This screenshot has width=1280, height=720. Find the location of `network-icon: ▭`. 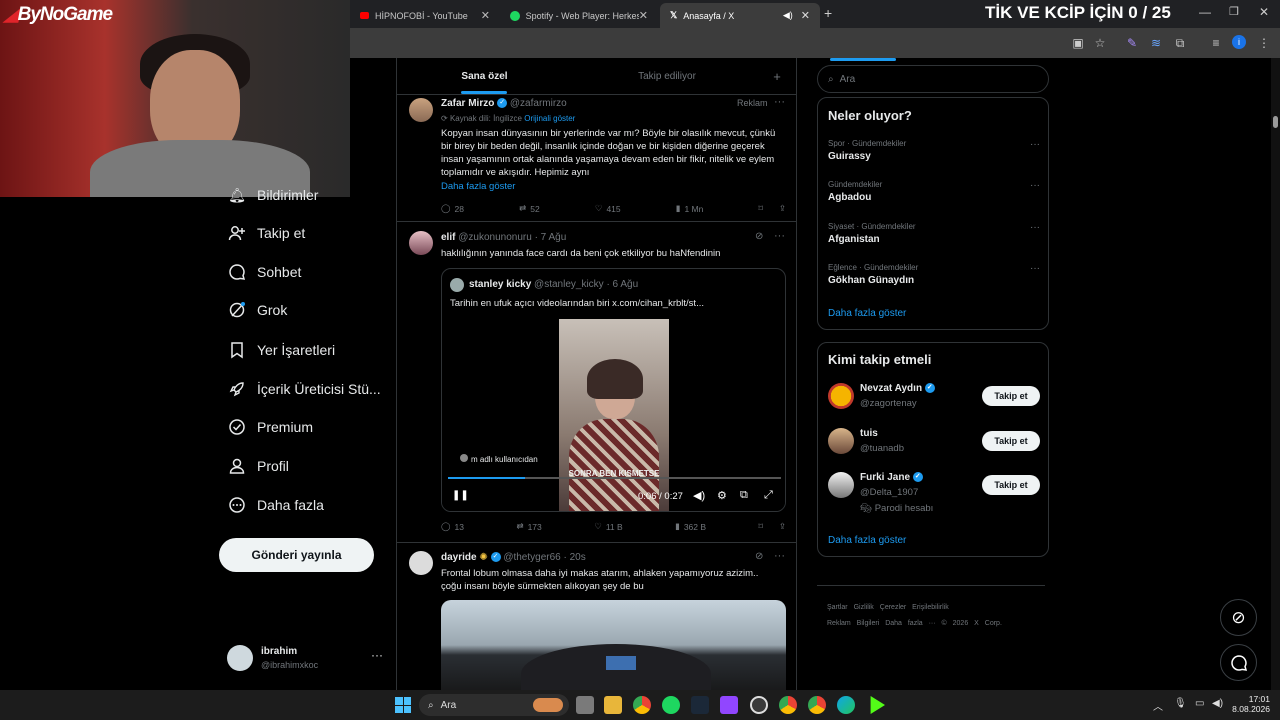

network-icon: ▭ is located at coordinates (1199, 703).